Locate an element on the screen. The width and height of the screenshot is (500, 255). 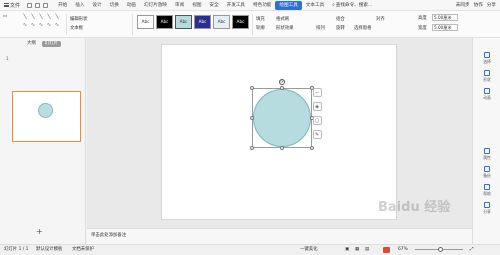
text-box-button: 文本框 is located at coordinates (76, 28).